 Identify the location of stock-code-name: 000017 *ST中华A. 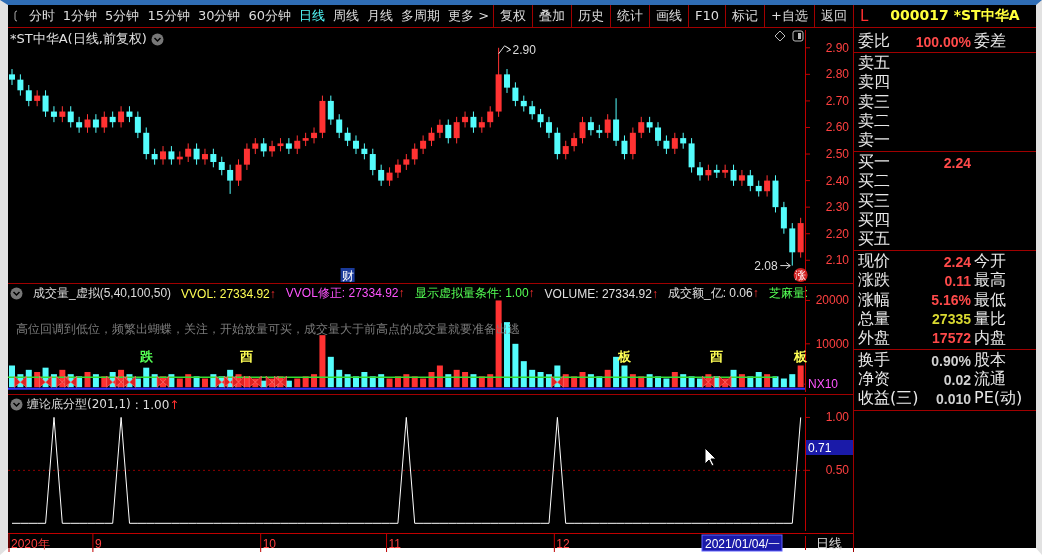
(955, 16).